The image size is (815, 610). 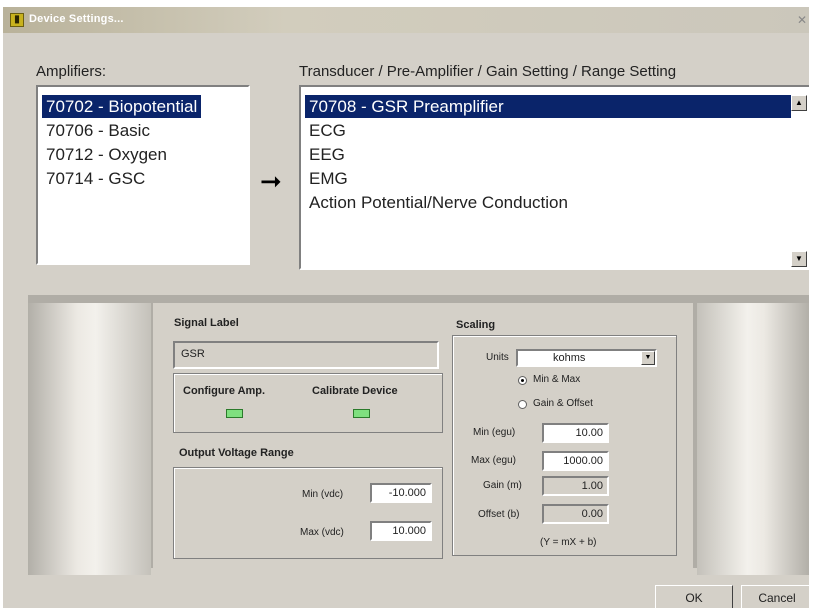 I want to click on amplifier-item-70702: 70702 - Biopotential, so click(x=122, y=106).